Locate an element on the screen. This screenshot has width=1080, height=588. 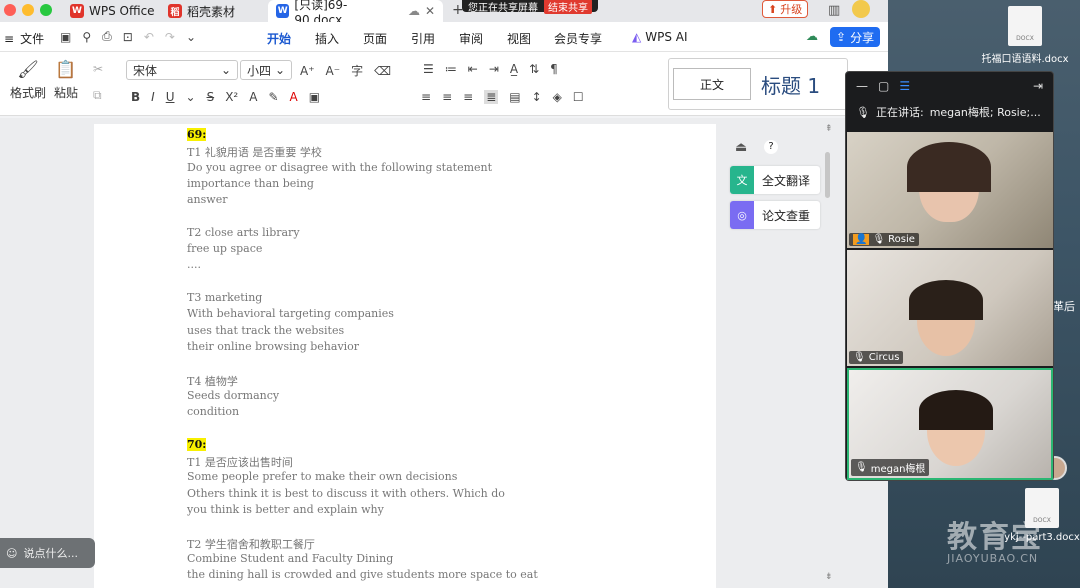
minimize-window-icon is located at coordinates (28, 10).